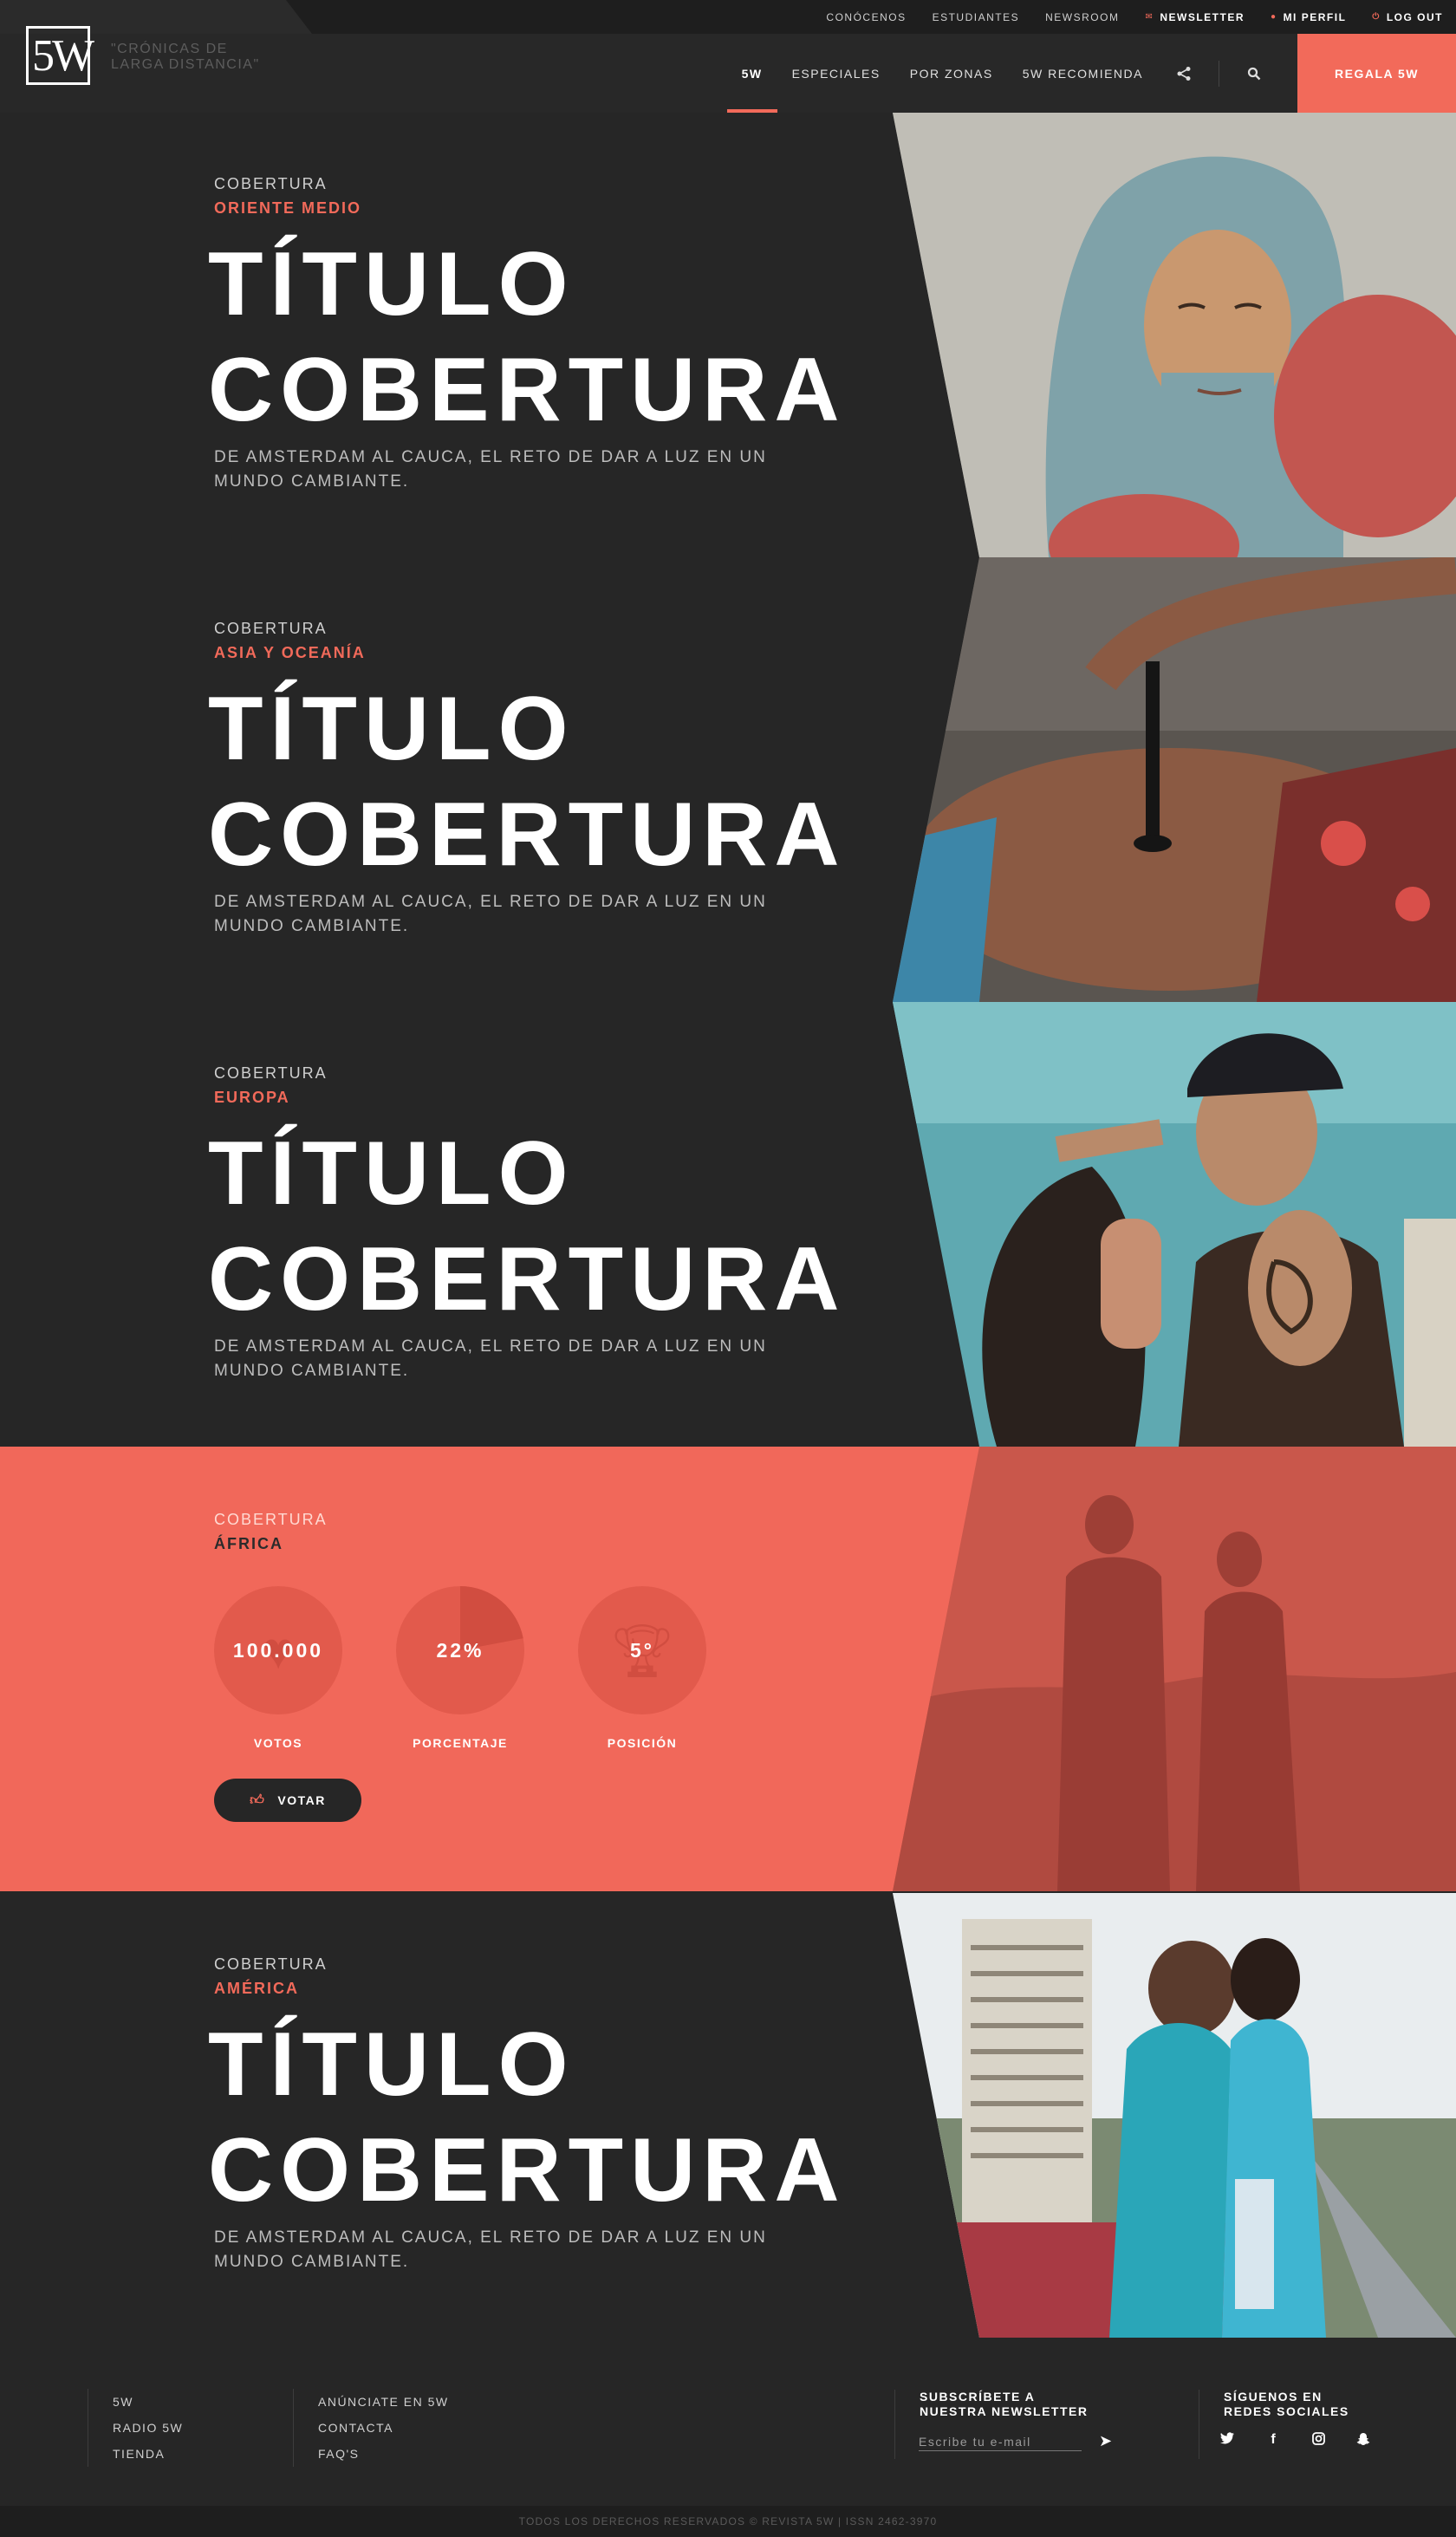  I want to click on share-icon, so click(1184, 73).